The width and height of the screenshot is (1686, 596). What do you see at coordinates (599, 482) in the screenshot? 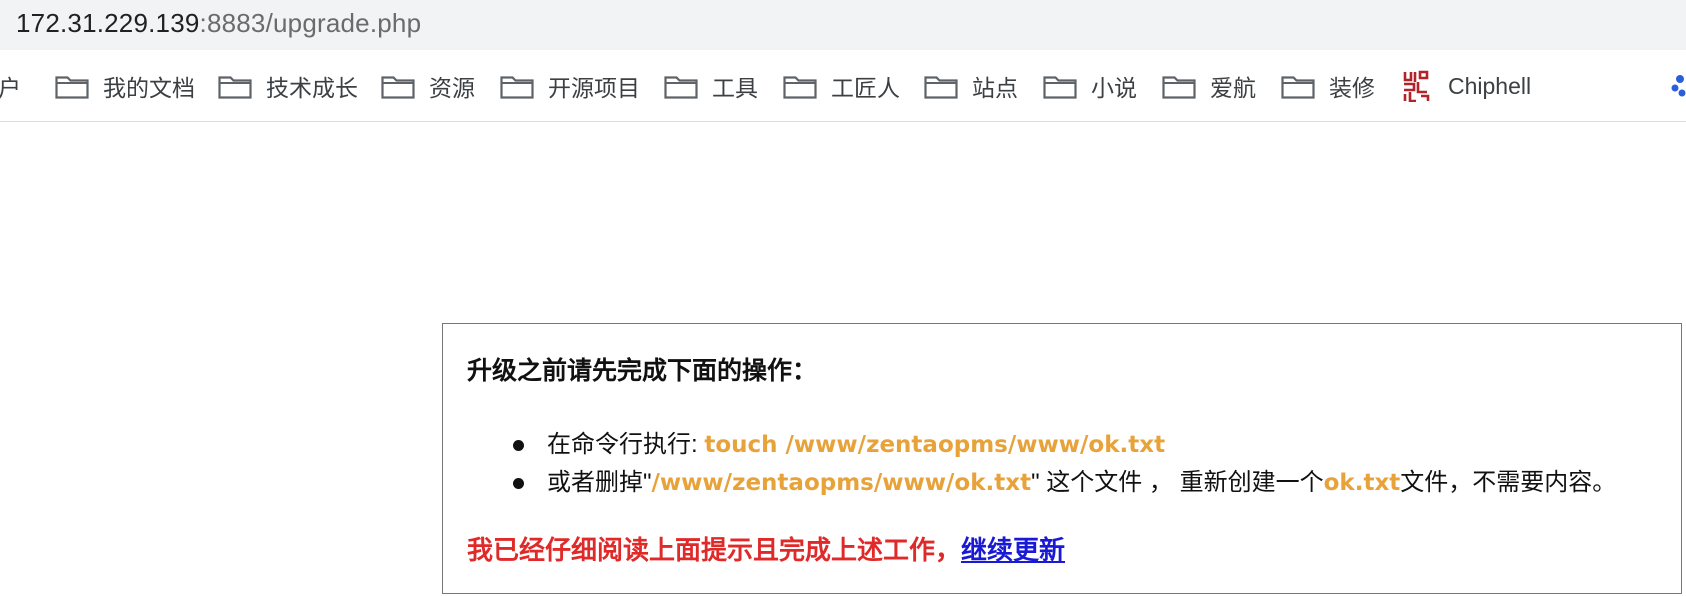
I see `instruction-prefix: 或者删掉"` at bounding box center [599, 482].